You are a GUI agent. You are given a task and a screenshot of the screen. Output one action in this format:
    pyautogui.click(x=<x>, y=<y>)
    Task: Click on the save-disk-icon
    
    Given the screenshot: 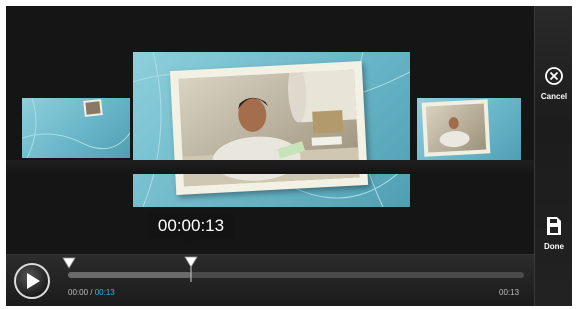 What is the action you would take?
    pyautogui.click(x=554, y=226)
    